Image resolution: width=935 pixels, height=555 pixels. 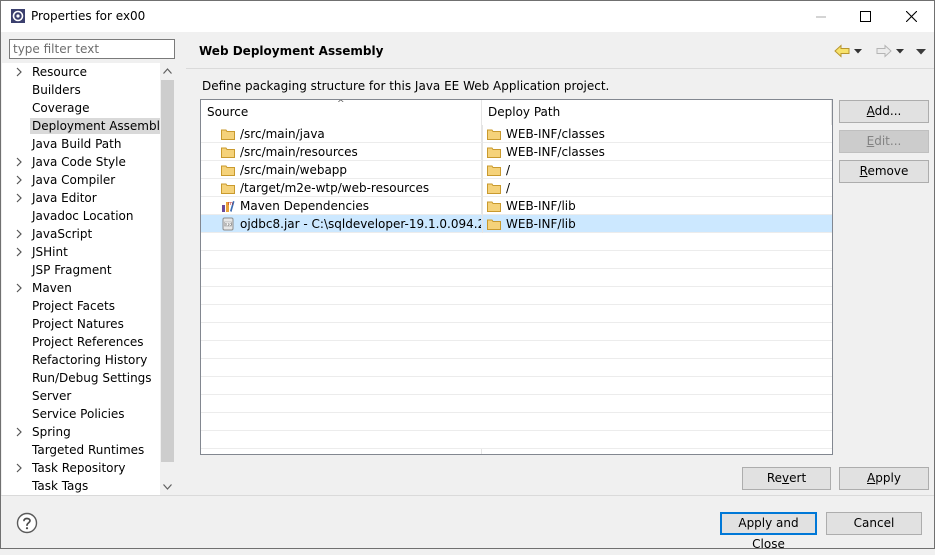 What do you see at coordinates (299, 152) in the screenshot?
I see `source-text: /src/main/resources` at bounding box center [299, 152].